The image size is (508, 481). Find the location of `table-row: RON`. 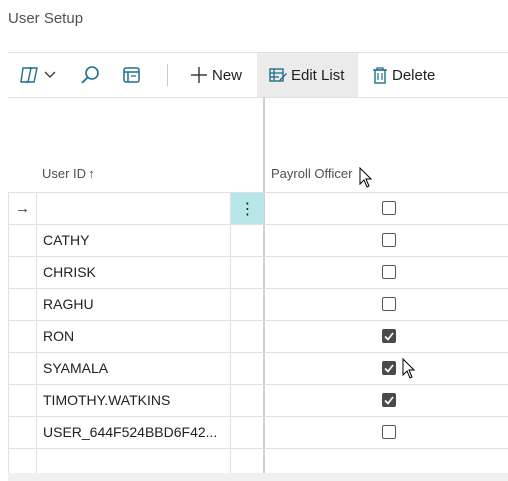

table-row: RON is located at coordinates (258, 337).